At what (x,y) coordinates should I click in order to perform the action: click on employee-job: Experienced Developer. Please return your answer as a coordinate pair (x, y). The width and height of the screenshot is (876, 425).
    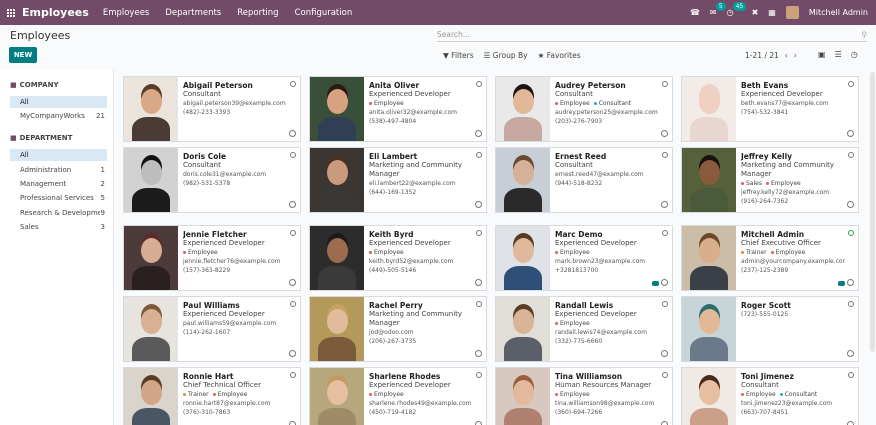
    Looking at the image, I should click on (596, 314).